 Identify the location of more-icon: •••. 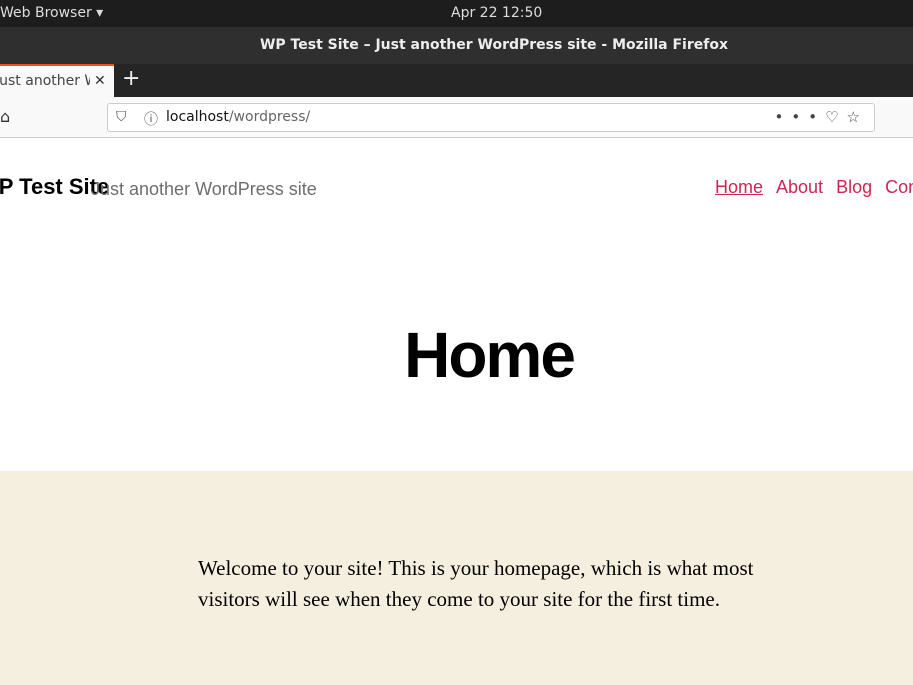
(800, 117).